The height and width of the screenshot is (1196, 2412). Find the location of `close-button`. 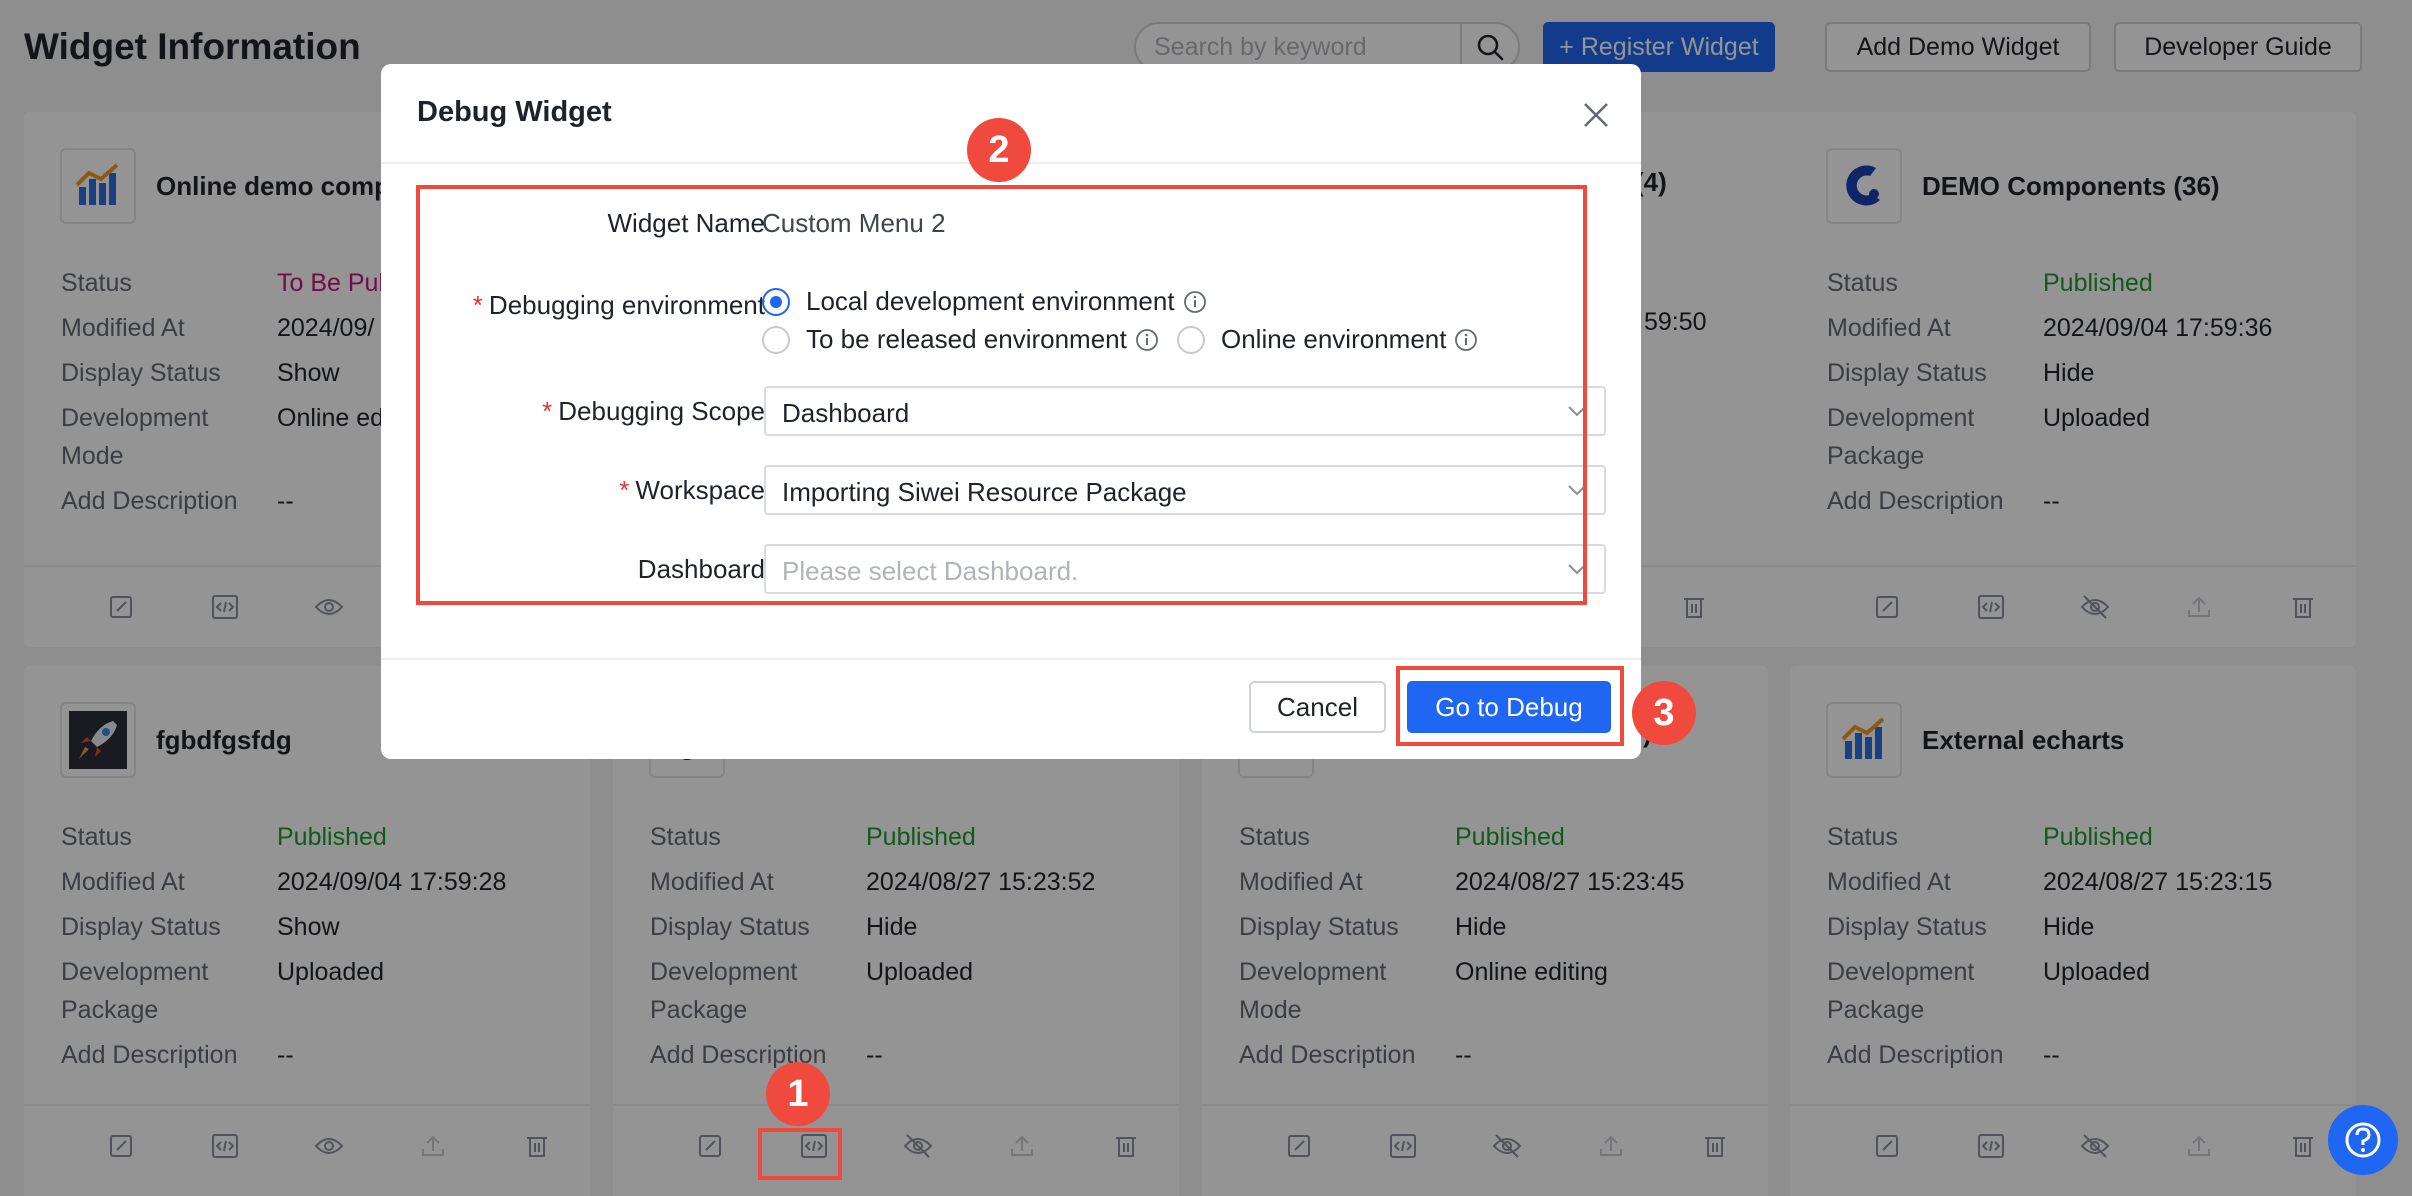

close-button is located at coordinates (1596, 115).